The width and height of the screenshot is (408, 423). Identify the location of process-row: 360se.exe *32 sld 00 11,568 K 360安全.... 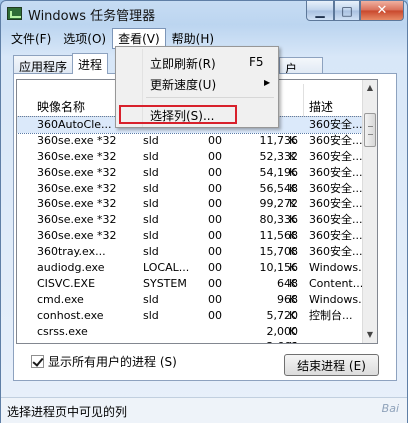
(190, 236).